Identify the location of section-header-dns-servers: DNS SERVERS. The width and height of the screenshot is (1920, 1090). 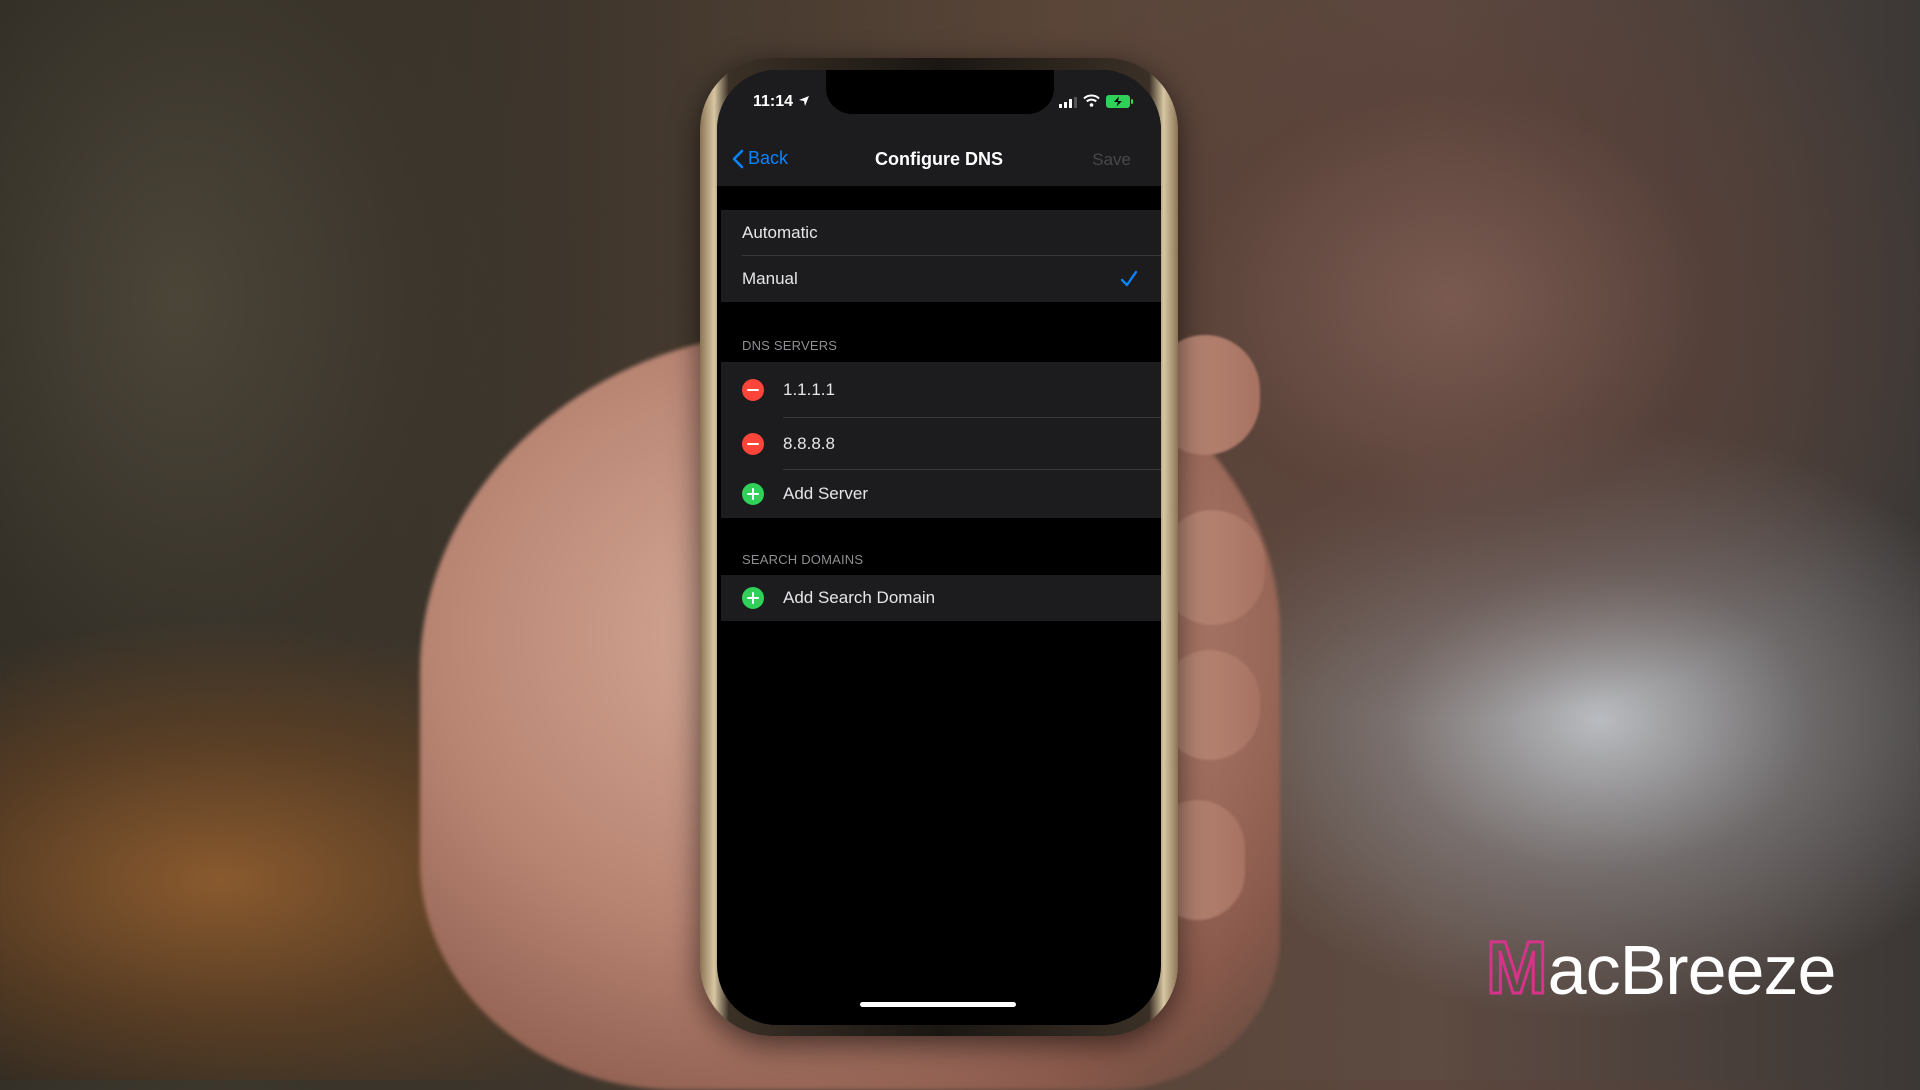
(790, 345).